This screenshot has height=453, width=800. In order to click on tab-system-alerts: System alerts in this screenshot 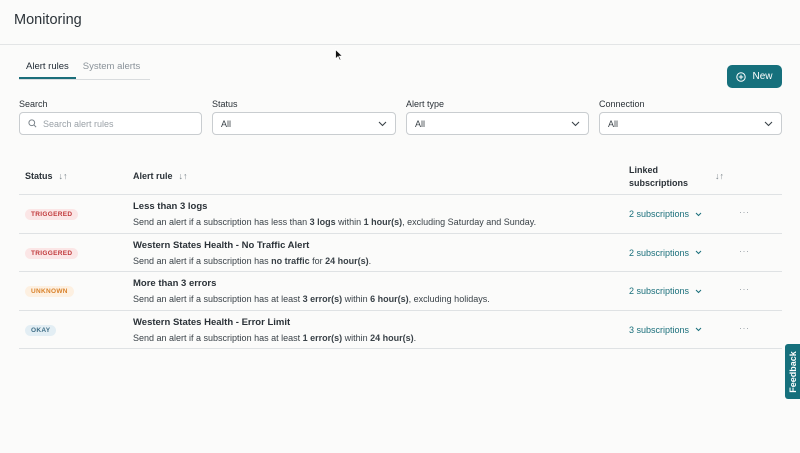, I will do `click(112, 68)`.